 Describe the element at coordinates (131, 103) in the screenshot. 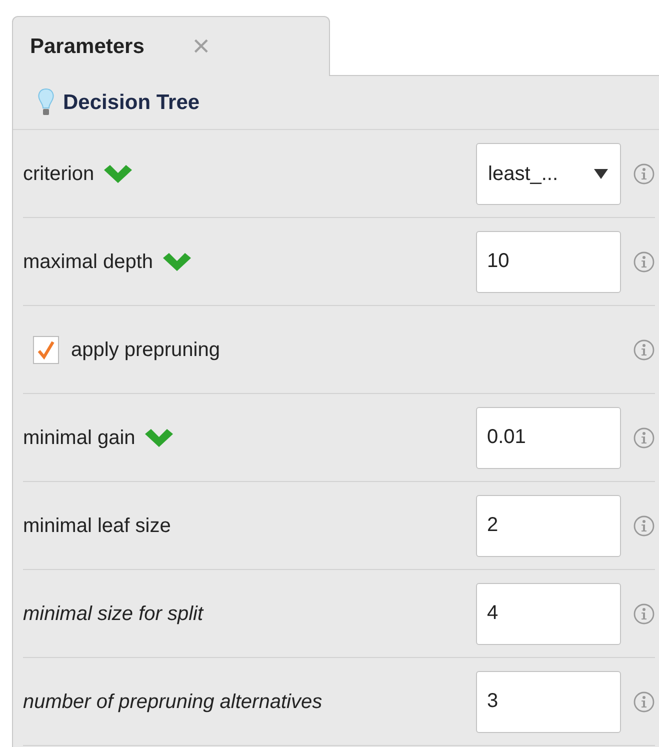

I see `operator-name: Decision Tree` at that location.